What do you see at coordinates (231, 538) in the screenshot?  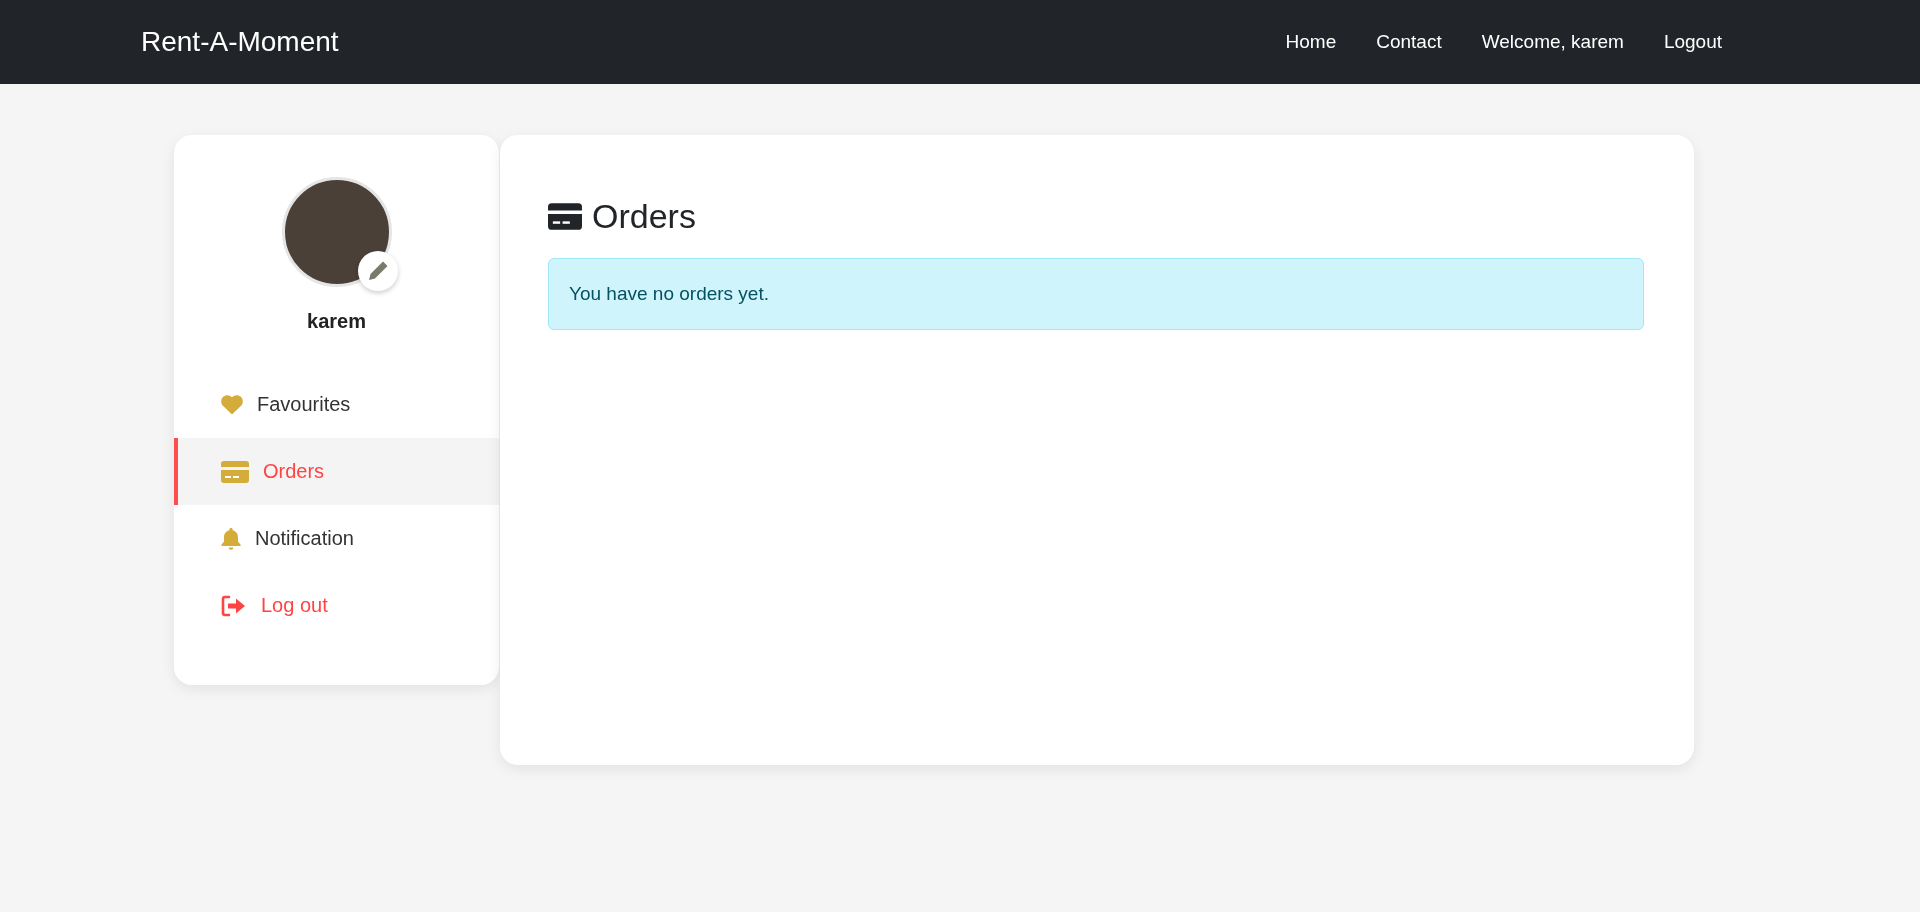 I see `bell-icon` at bounding box center [231, 538].